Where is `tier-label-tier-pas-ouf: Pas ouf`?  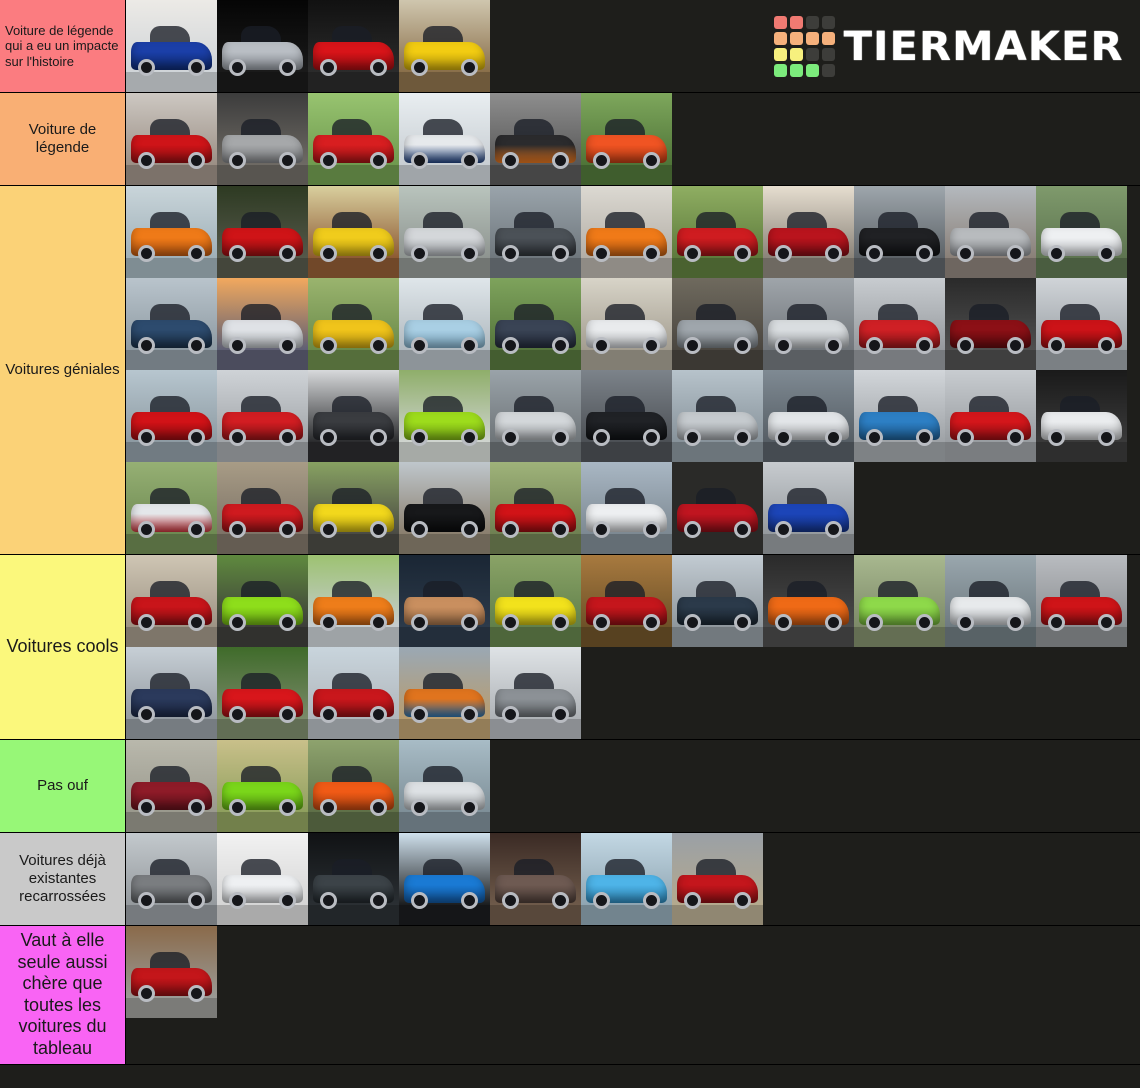 tier-label-tier-pas-ouf: Pas ouf is located at coordinates (63, 786).